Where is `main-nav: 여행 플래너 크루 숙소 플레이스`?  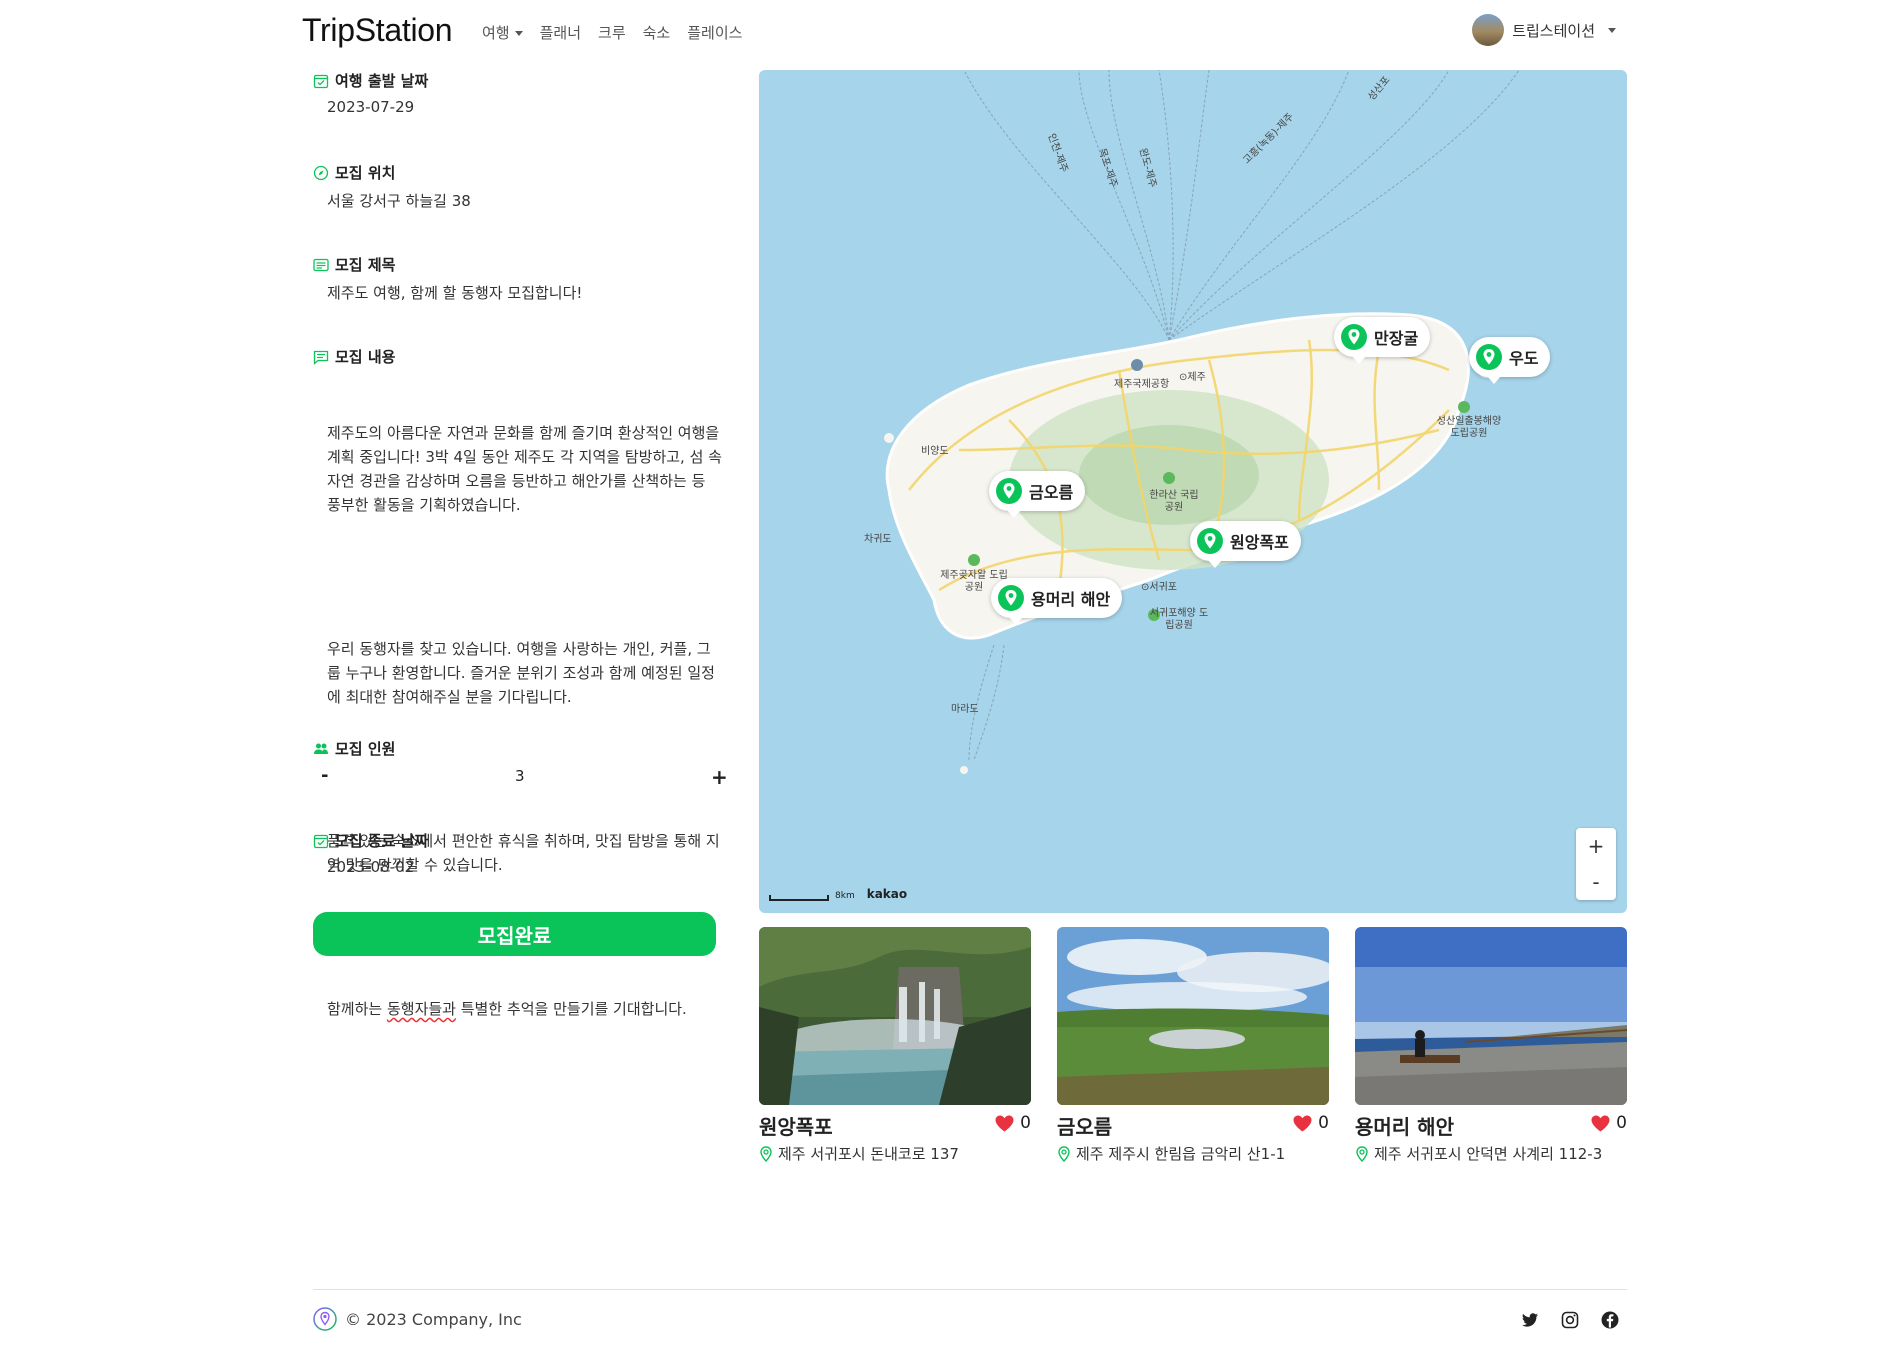
main-nav: 여행 플래너 크루 숙소 플레이스 is located at coordinates (612, 32).